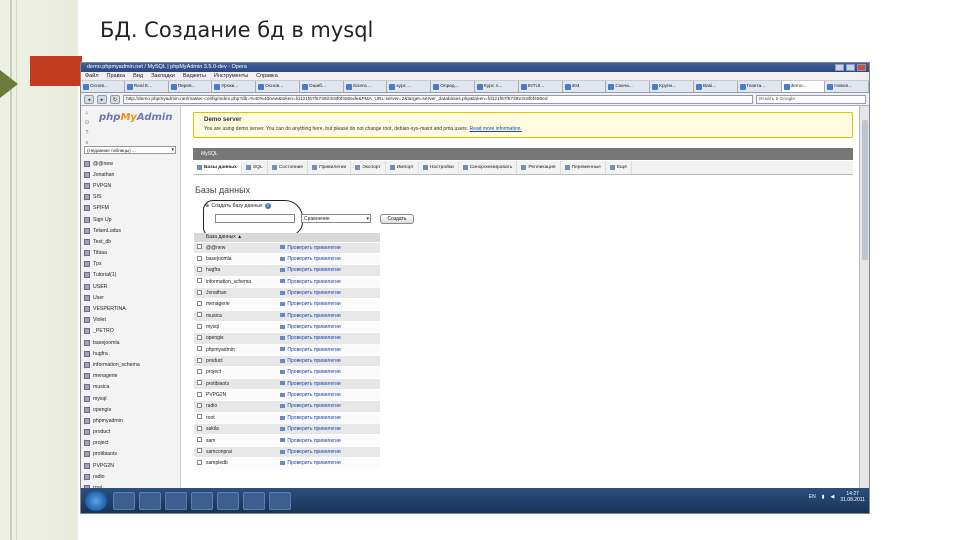 This screenshot has height=540, width=960. What do you see at coordinates (330, 167) in the screenshot?
I see `pma-tab: Привилегии` at bounding box center [330, 167].